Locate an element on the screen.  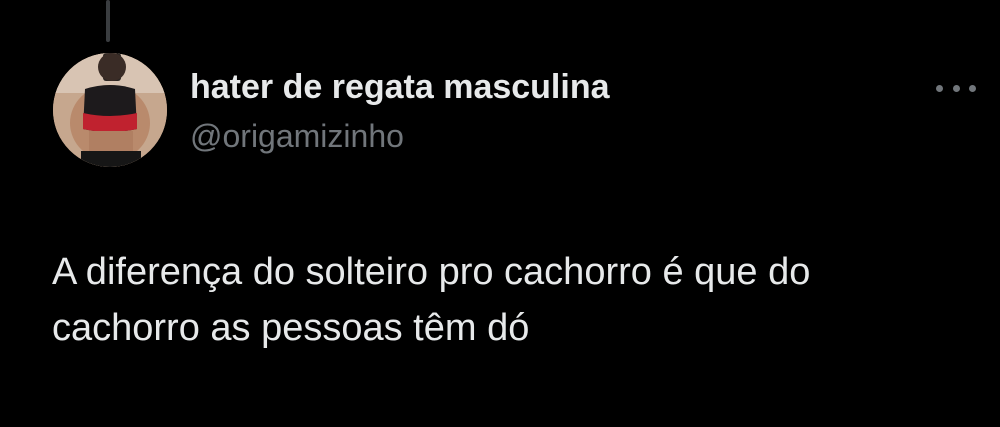
tweet-text-line: cachorro as pessoas têm dó is located at coordinates (291, 328).